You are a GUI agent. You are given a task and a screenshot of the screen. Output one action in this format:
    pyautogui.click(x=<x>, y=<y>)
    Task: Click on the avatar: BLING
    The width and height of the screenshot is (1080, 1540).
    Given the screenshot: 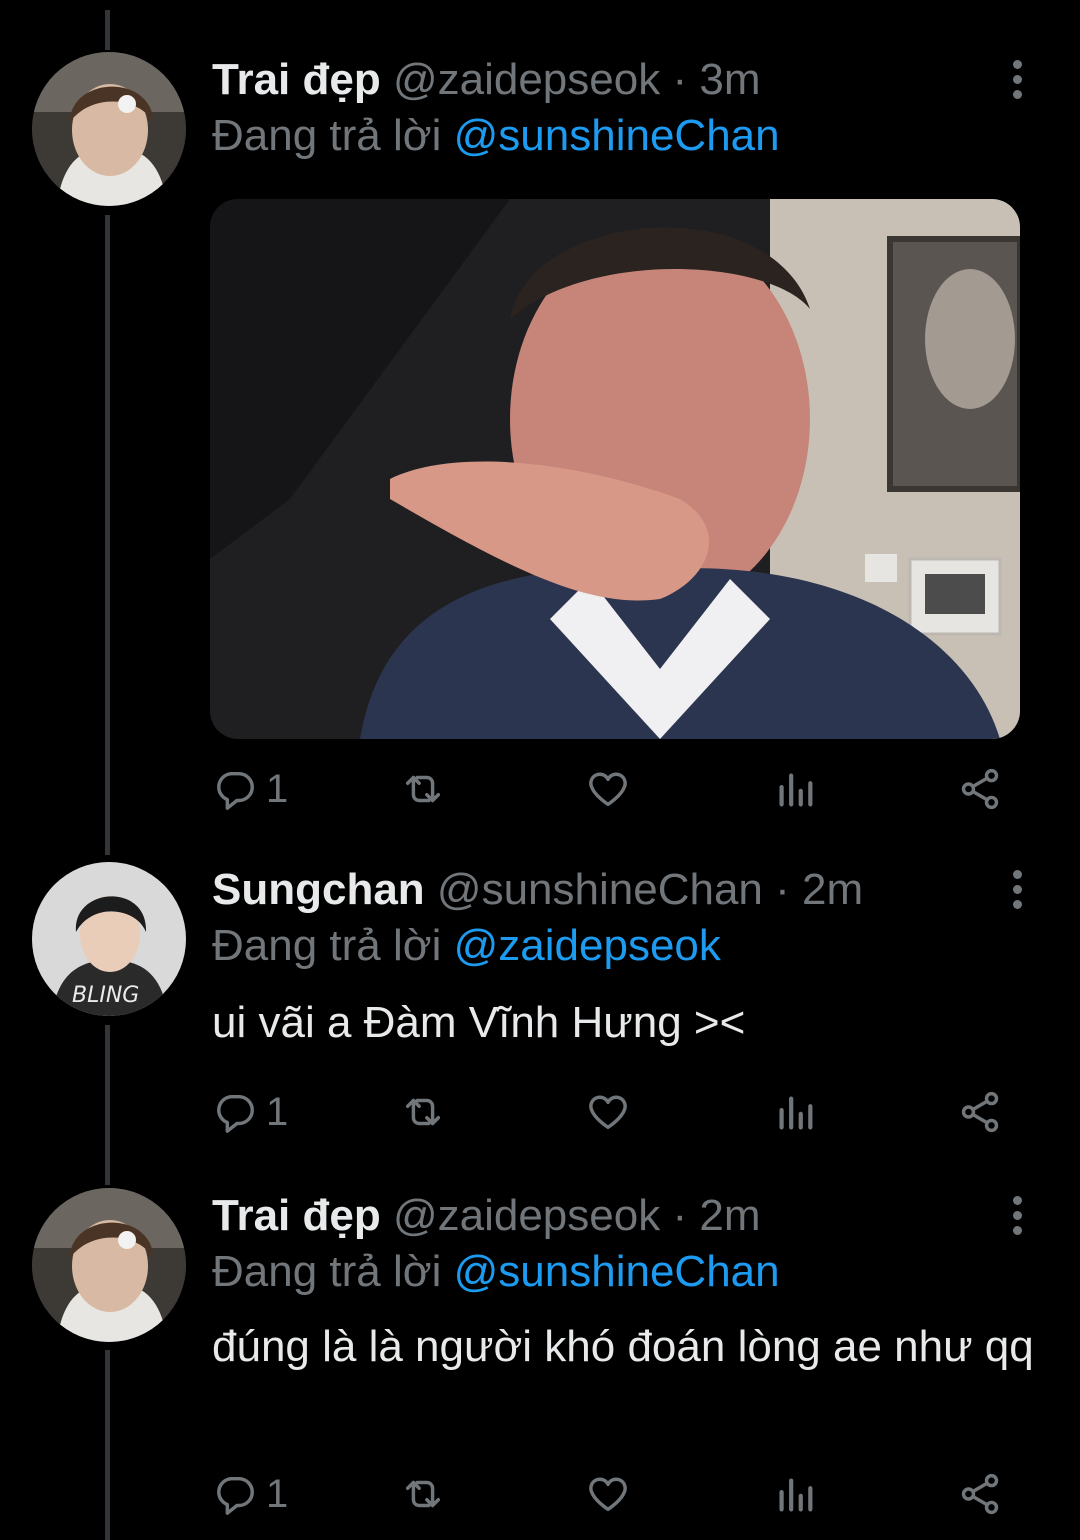 What is the action you would take?
    pyautogui.click(x=109, y=939)
    